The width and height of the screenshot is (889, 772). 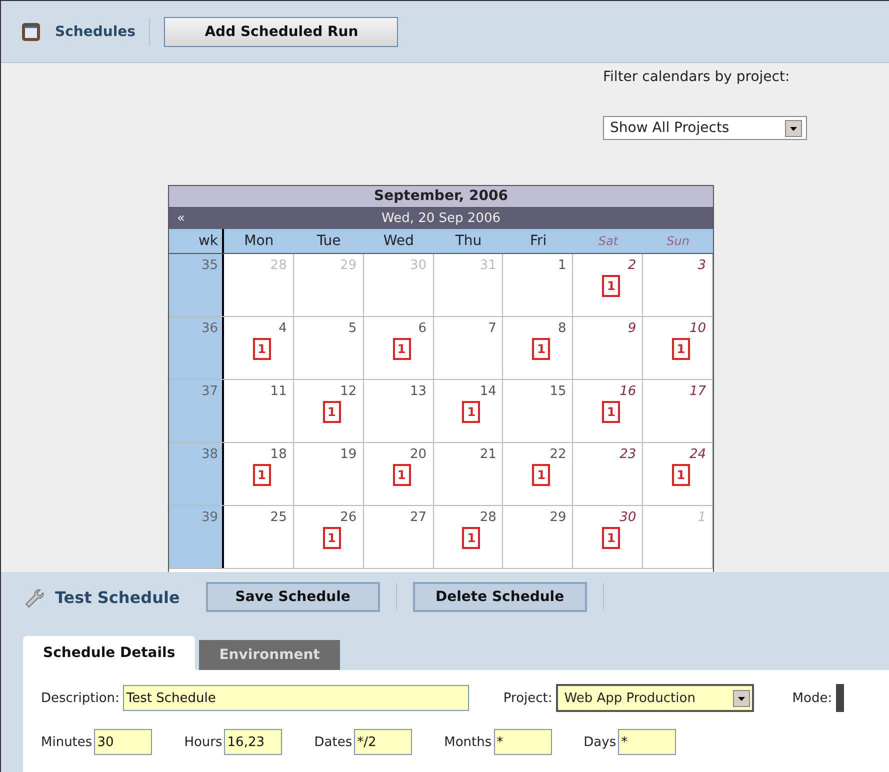 I want to click on day-number: 16, so click(x=628, y=391).